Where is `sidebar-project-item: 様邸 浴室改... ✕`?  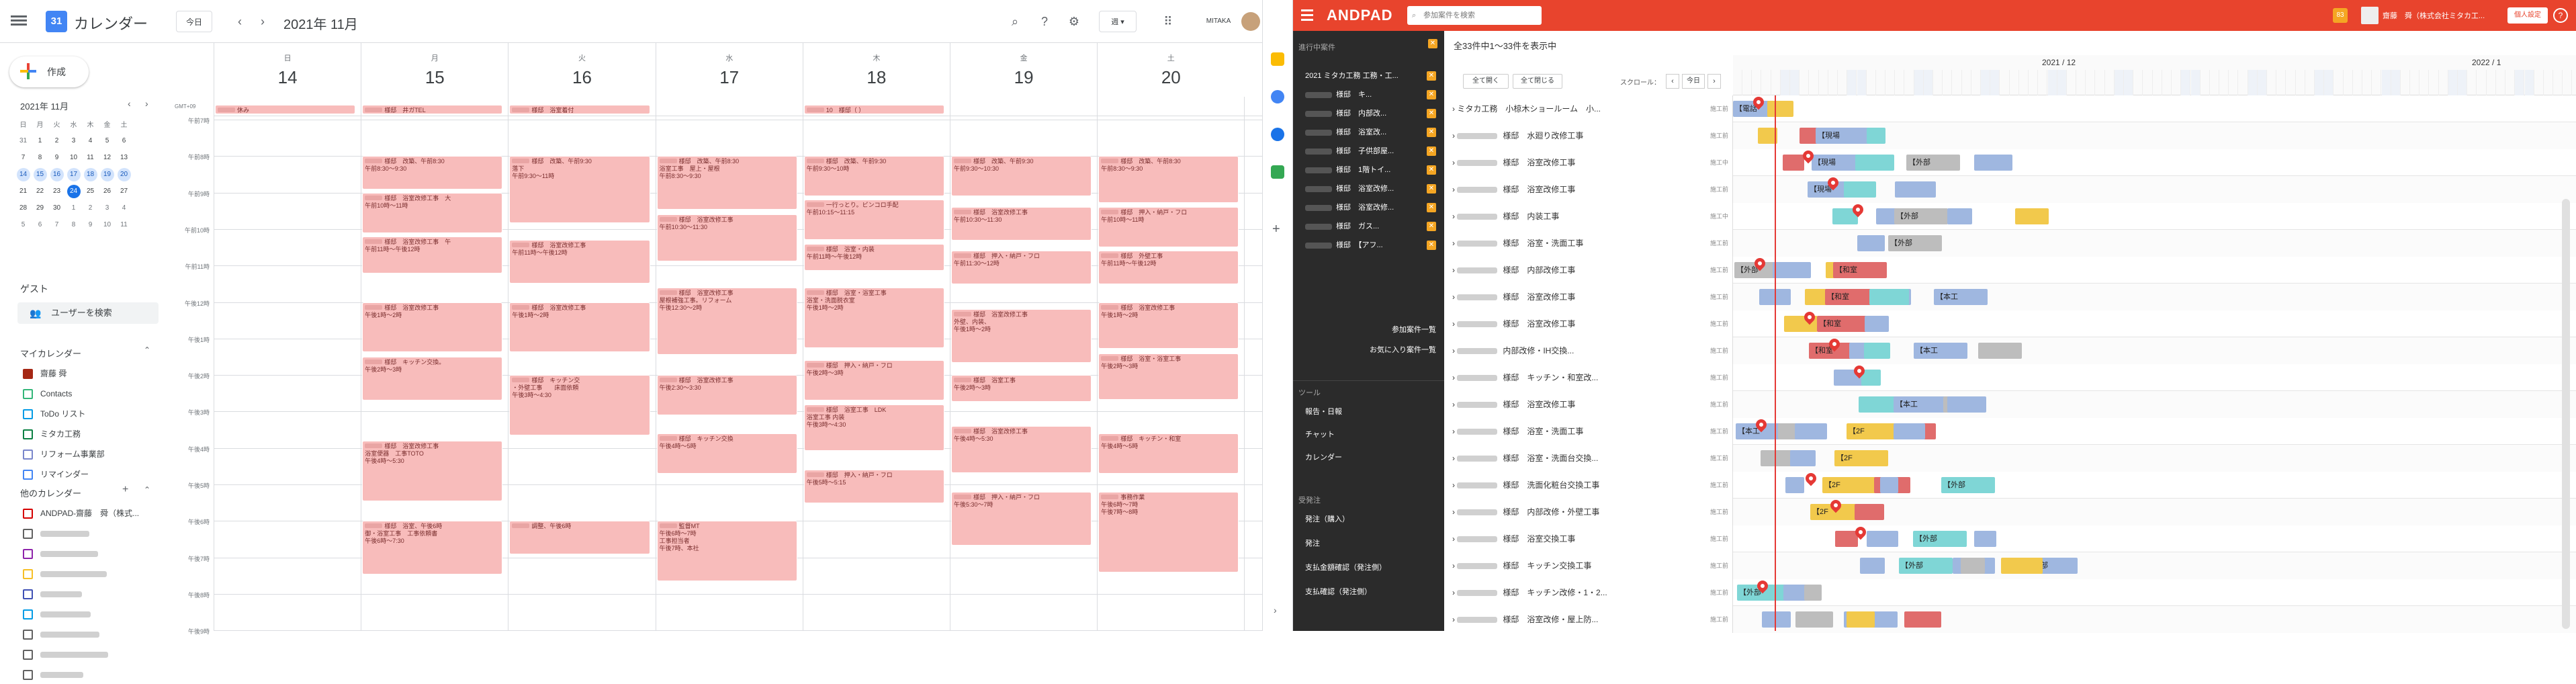 sidebar-project-item: 様邸 浴室改... ✕ is located at coordinates (1371, 132).